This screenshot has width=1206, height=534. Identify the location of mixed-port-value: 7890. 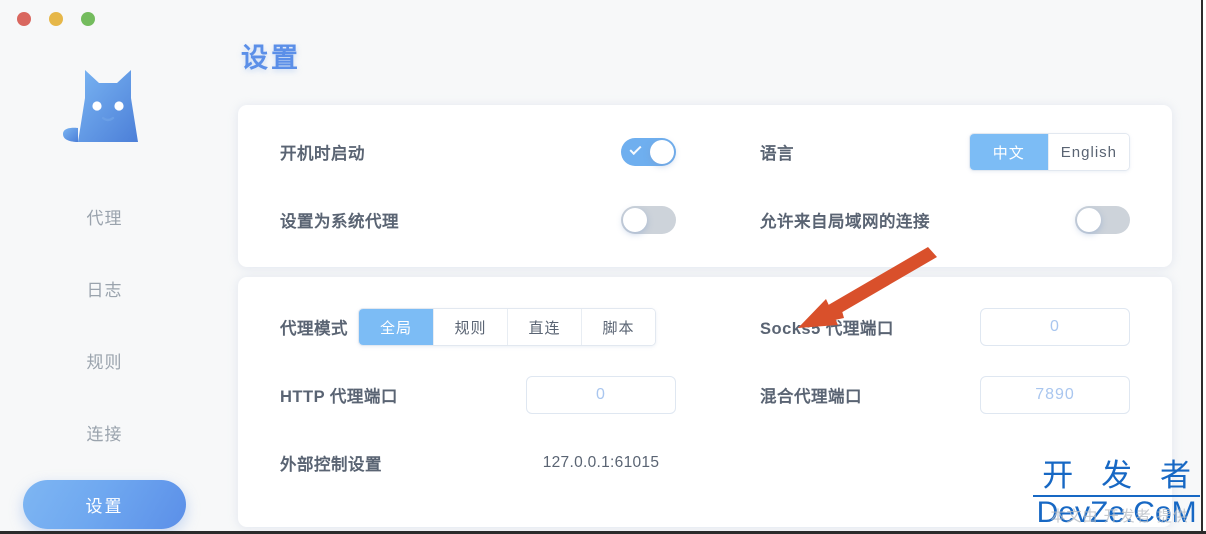
(1055, 394).